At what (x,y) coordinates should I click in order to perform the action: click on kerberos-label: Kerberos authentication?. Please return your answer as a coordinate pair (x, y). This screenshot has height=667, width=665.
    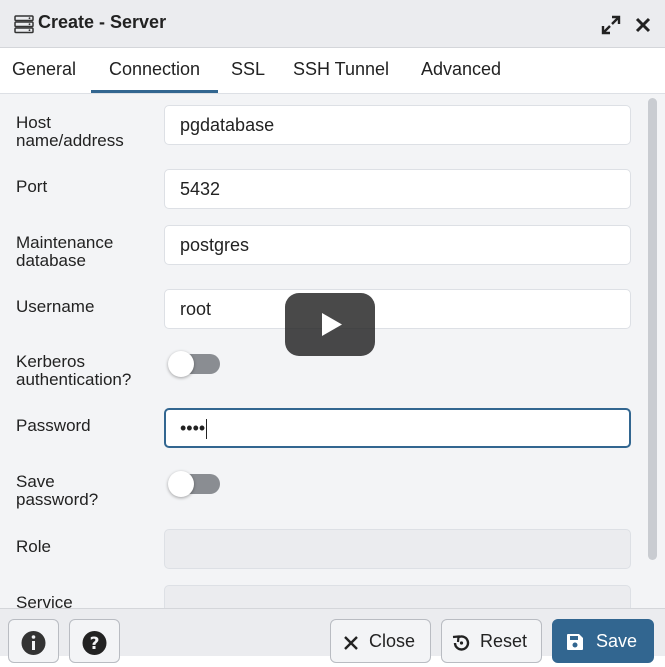
    Looking at the image, I should click on (74, 370).